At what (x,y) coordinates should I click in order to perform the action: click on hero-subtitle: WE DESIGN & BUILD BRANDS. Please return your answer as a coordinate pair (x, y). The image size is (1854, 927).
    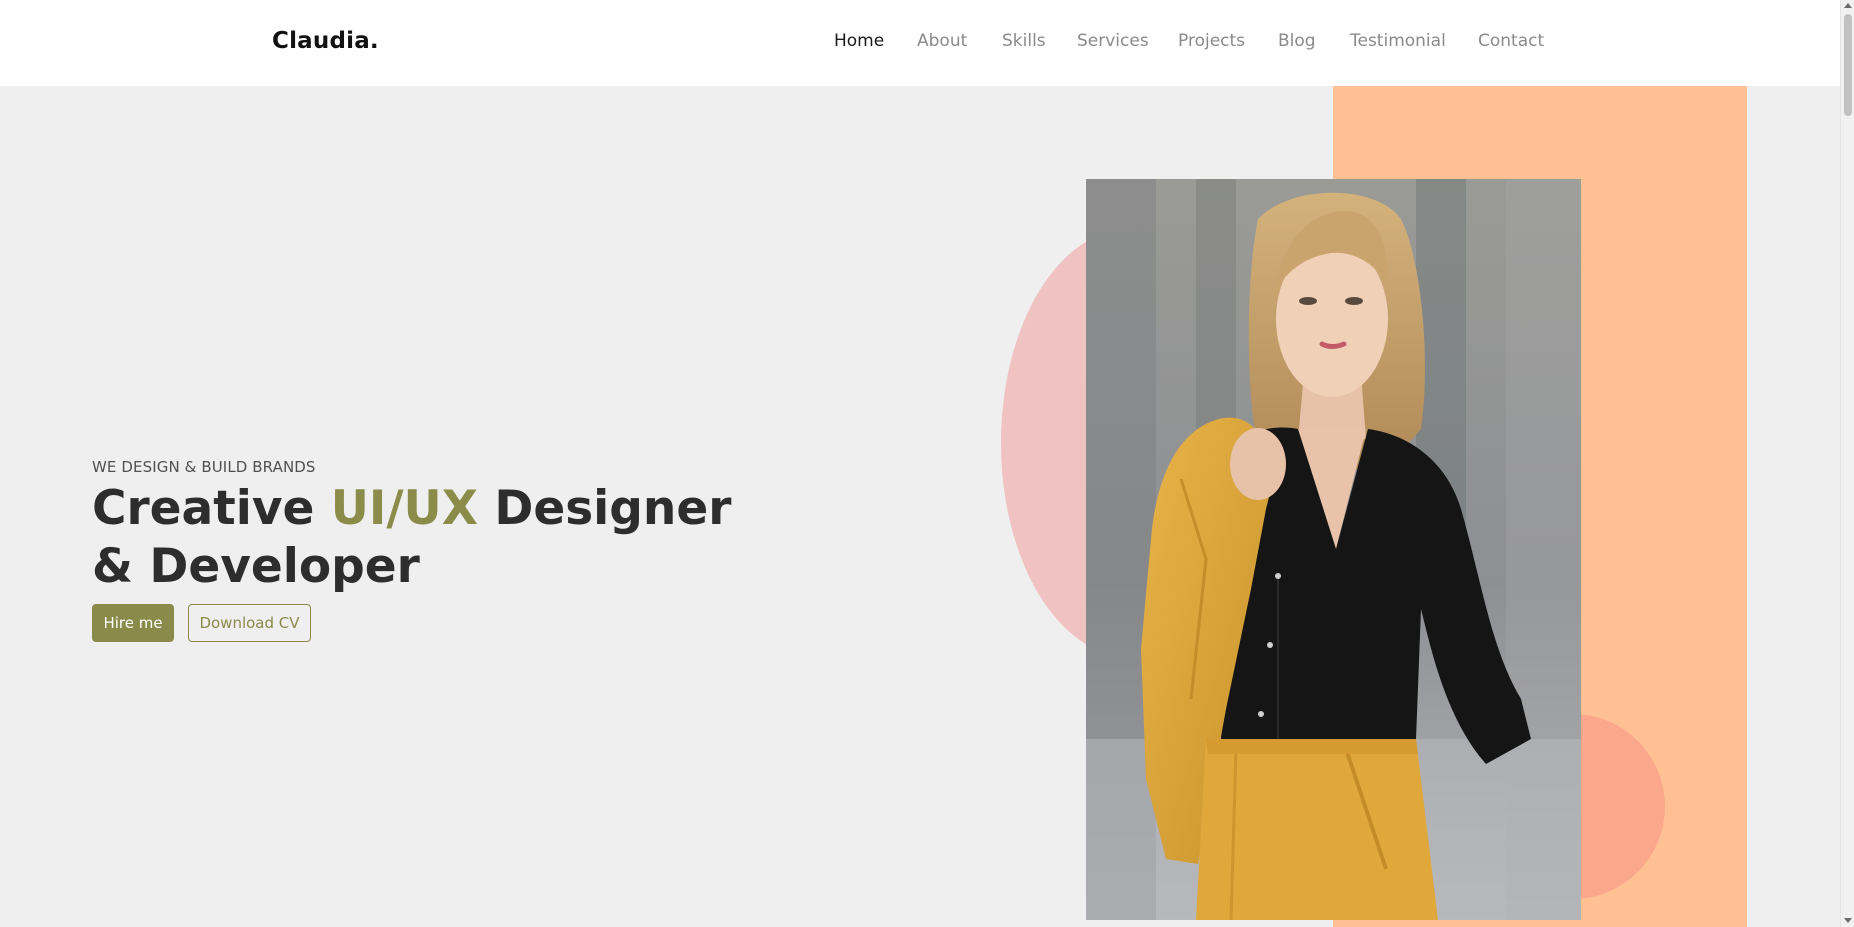
    Looking at the image, I should click on (204, 467).